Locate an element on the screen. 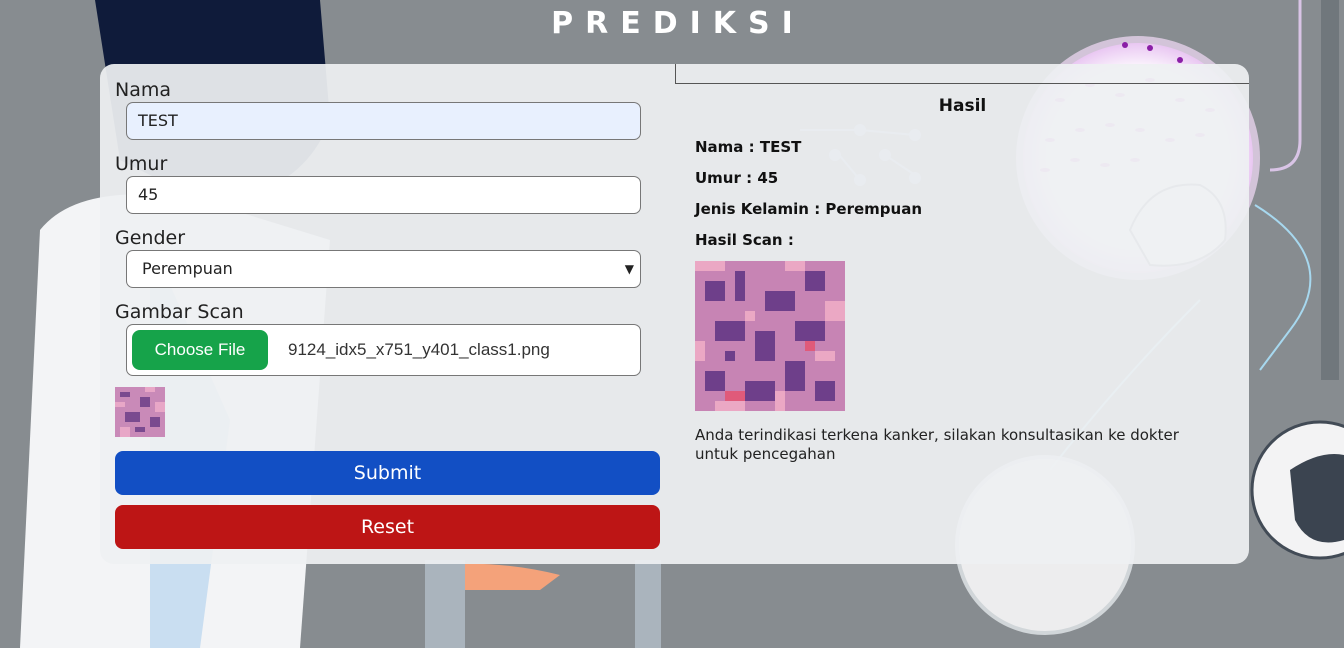 The height and width of the screenshot is (648, 1344). age-input: 45 is located at coordinates (383, 195).